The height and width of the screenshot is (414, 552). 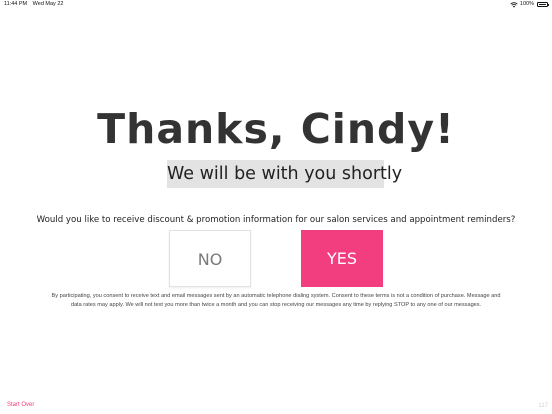 I want to click on status-left: 11:44 PM Wed May 22, so click(x=33, y=4).